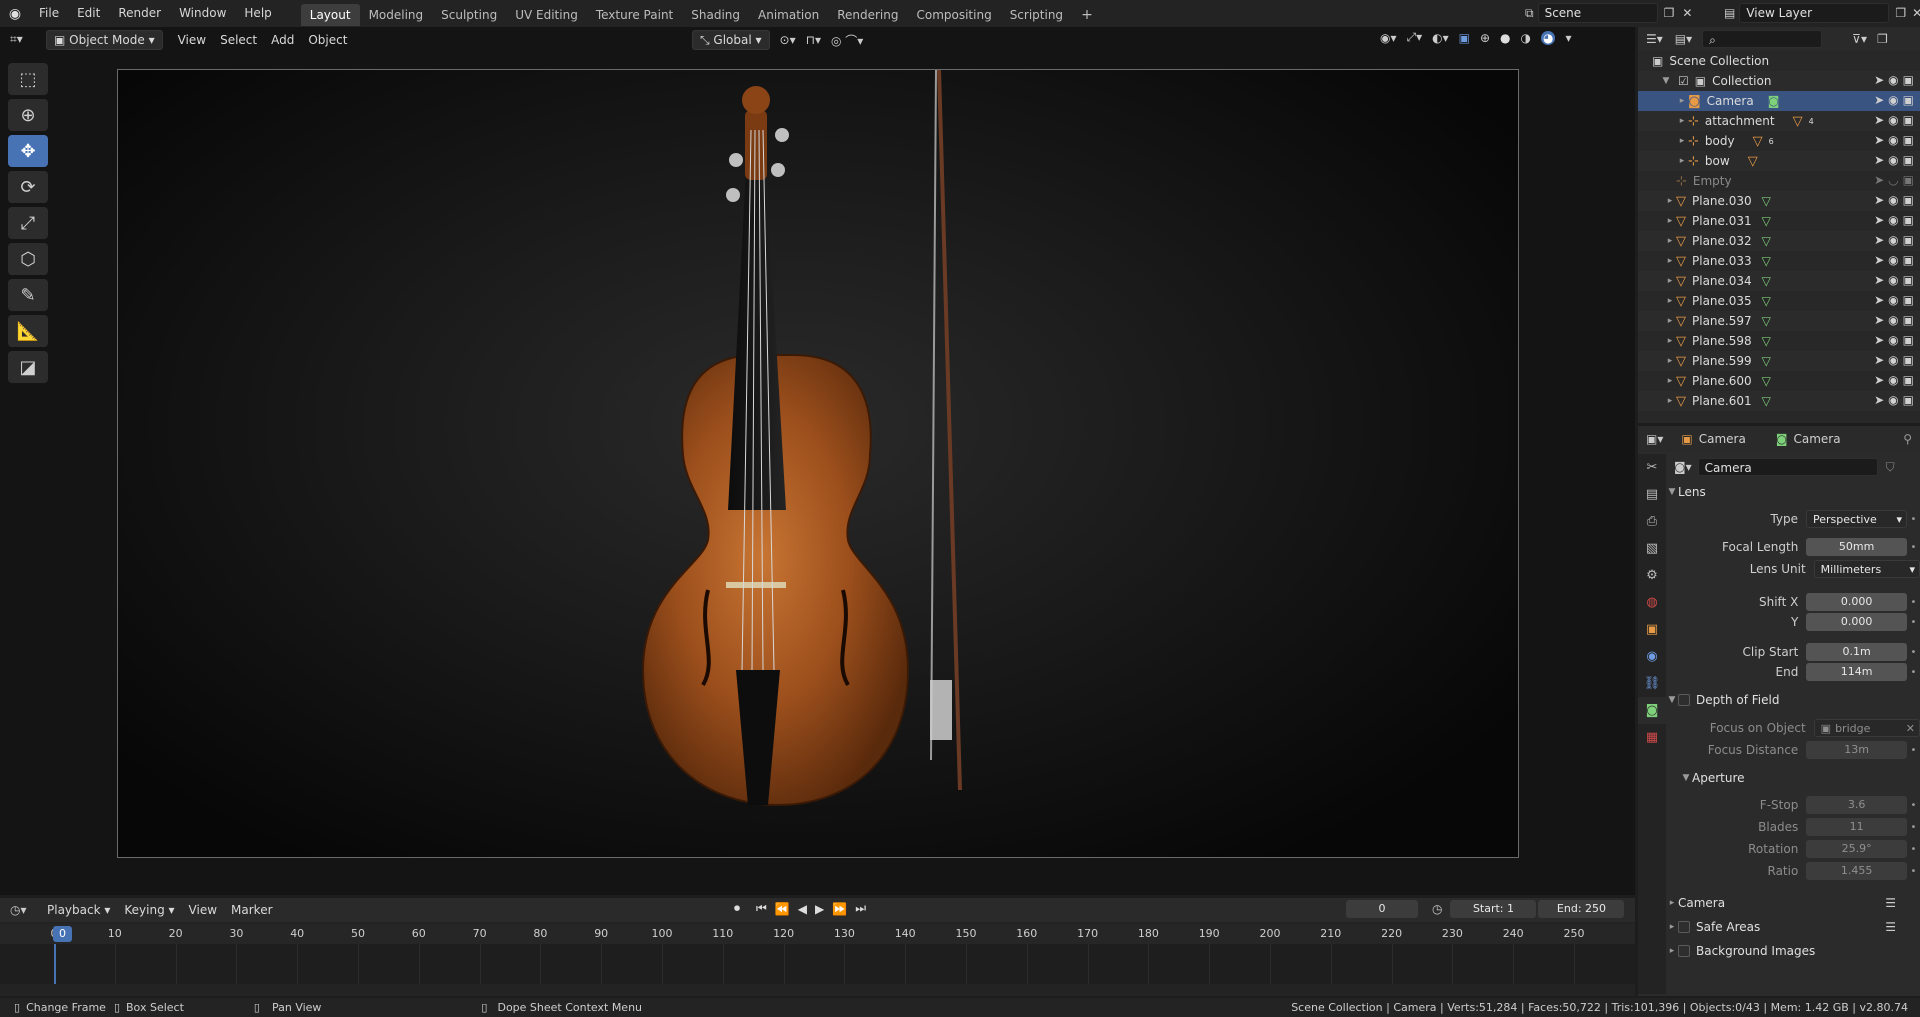 The width and height of the screenshot is (1920, 1017). What do you see at coordinates (1779, 181) in the screenshot?
I see `outliner-item-empty: ⊹ Empty ➤ ◡ ▣` at bounding box center [1779, 181].